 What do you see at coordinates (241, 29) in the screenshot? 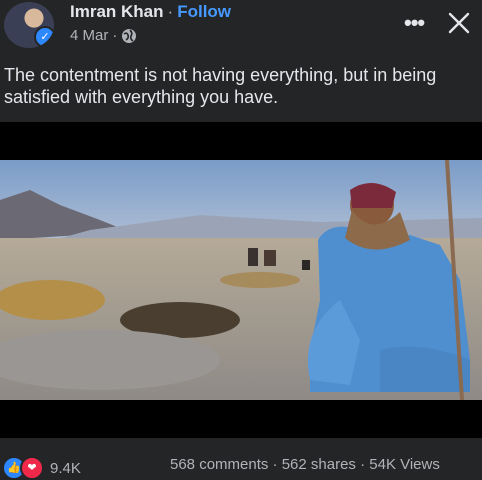
I see `post-header: ✓ Imran Khan · Follow 4 Mar · •••` at bounding box center [241, 29].